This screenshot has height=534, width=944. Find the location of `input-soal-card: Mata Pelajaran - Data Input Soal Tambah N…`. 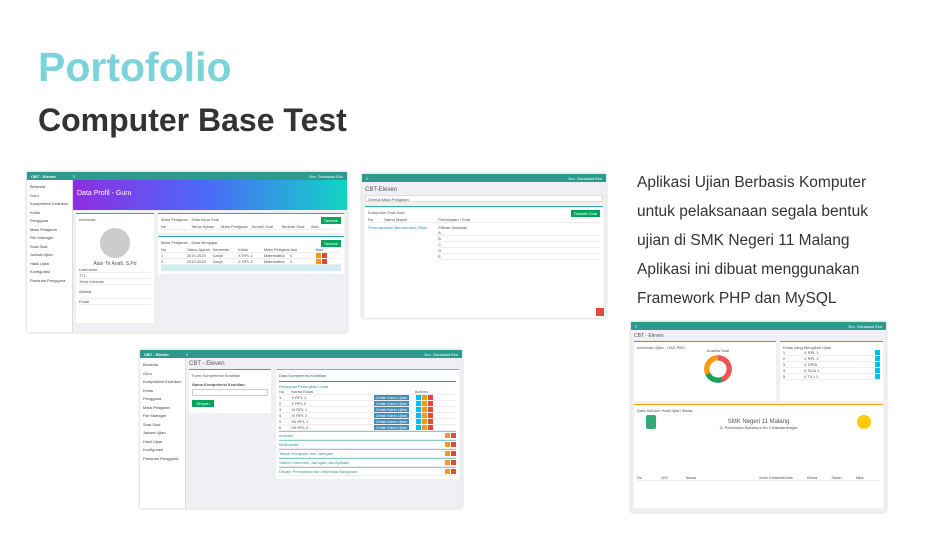

input-soal-card: Mata Pelajaran - Data Input Soal Tambah N… is located at coordinates (251, 223).